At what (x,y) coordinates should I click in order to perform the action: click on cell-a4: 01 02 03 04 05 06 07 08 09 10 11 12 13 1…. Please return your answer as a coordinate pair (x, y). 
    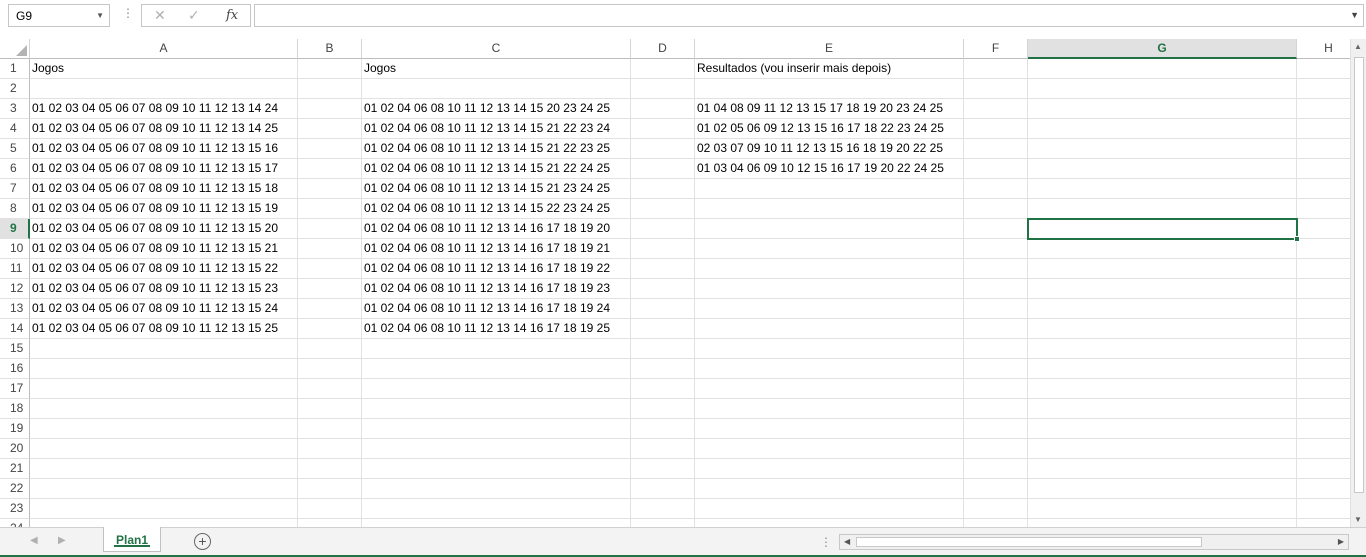
    Looking at the image, I should click on (164, 129).